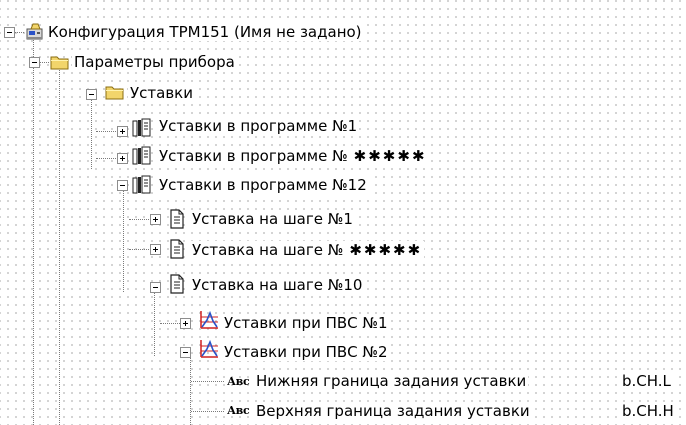 Image resolution: width=686 pixels, height=425 pixels. What do you see at coordinates (161, 93) in the screenshot?
I see `tree-node-setpoints-label: Уставки` at bounding box center [161, 93].